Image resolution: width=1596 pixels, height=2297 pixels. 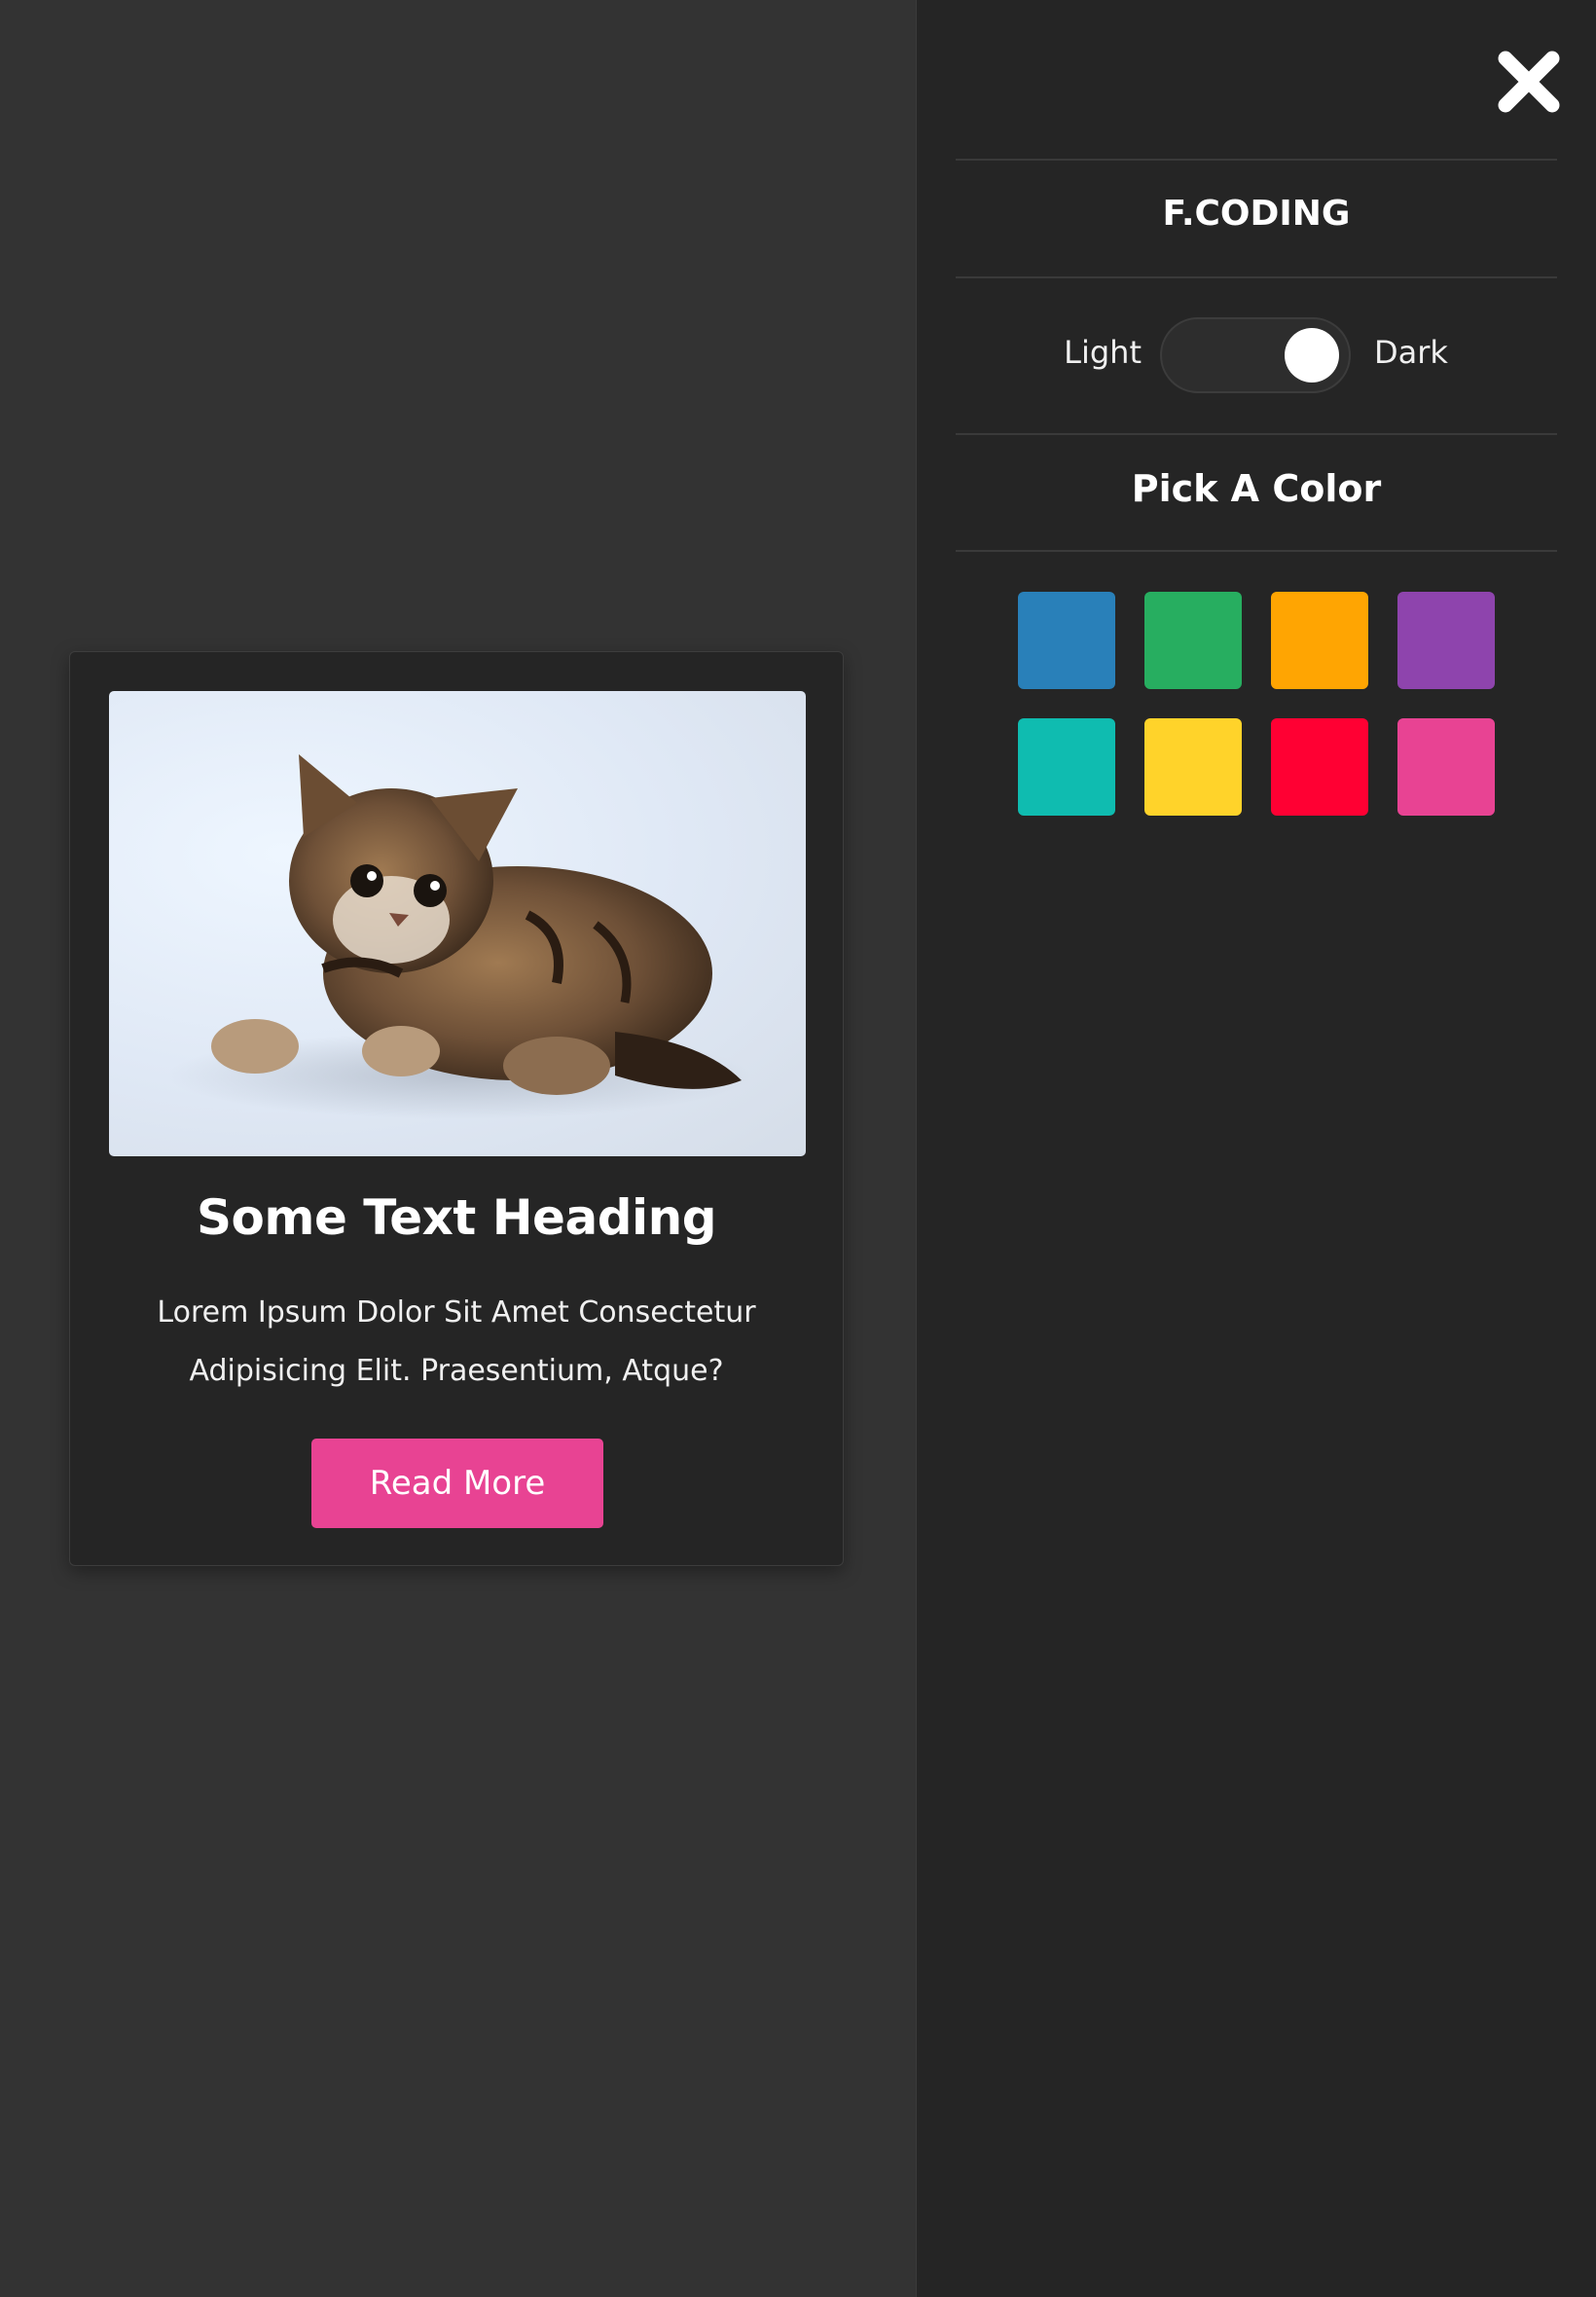 I want to click on close-button, so click(x=1529, y=82).